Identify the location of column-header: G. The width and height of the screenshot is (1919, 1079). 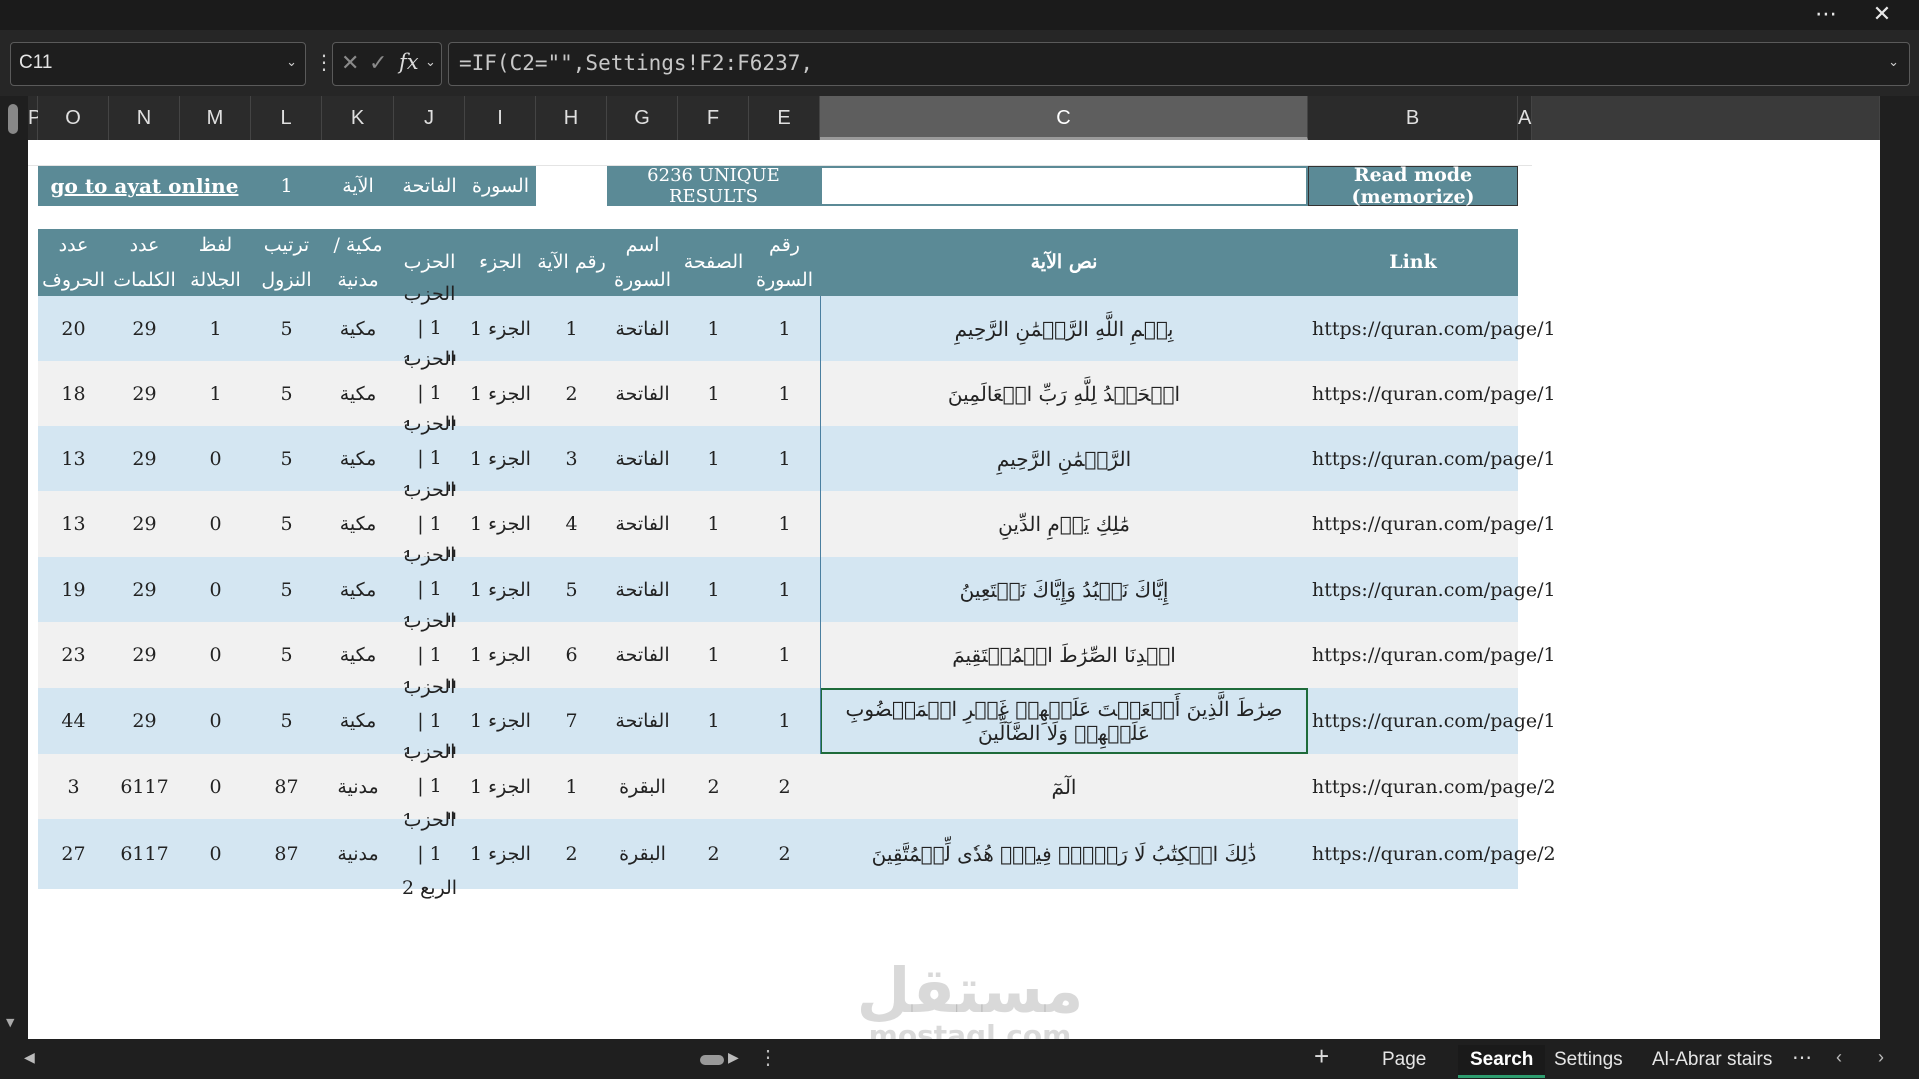
(642, 118).